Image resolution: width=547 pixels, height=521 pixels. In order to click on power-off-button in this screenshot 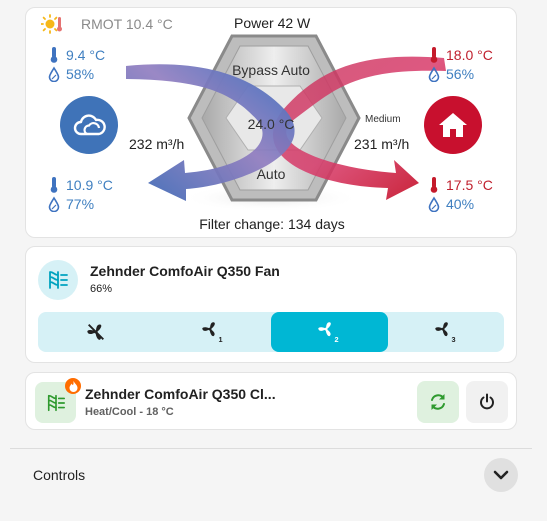, I will do `click(487, 402)`.